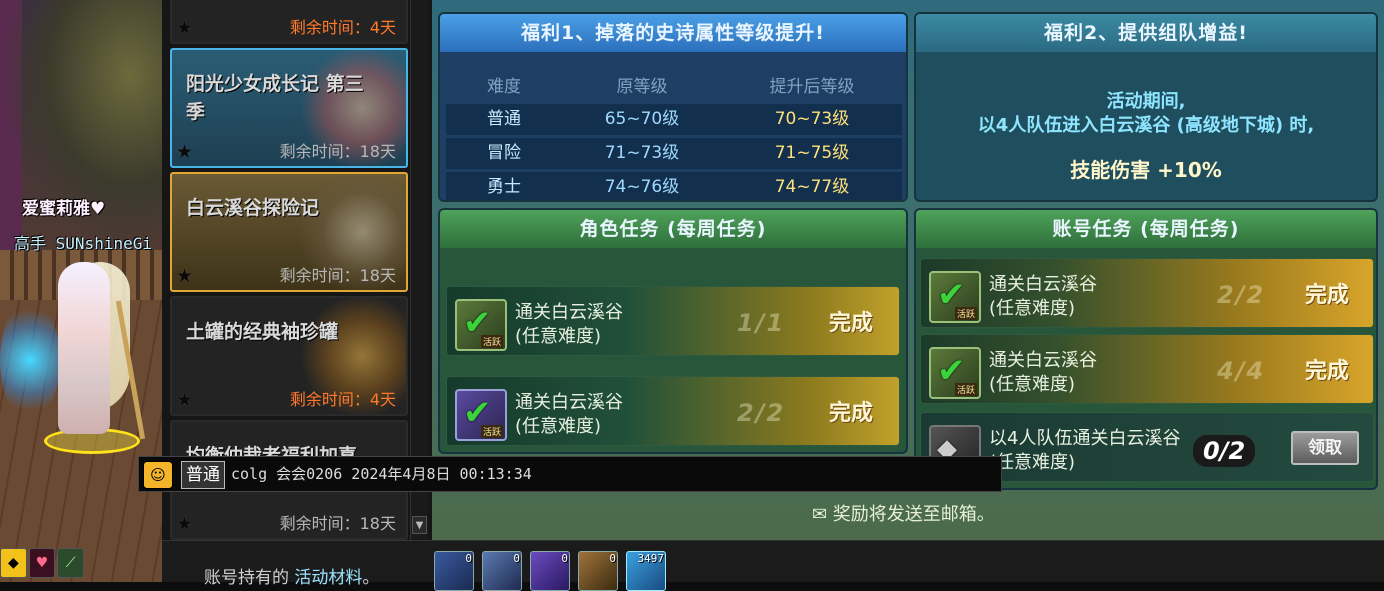 This screenshot has width=1384, height=591. Describe the element at coordinates (674, 87) in the screenshot. I see `level-table-header: 难度 原等级 提升后等级` at that location.